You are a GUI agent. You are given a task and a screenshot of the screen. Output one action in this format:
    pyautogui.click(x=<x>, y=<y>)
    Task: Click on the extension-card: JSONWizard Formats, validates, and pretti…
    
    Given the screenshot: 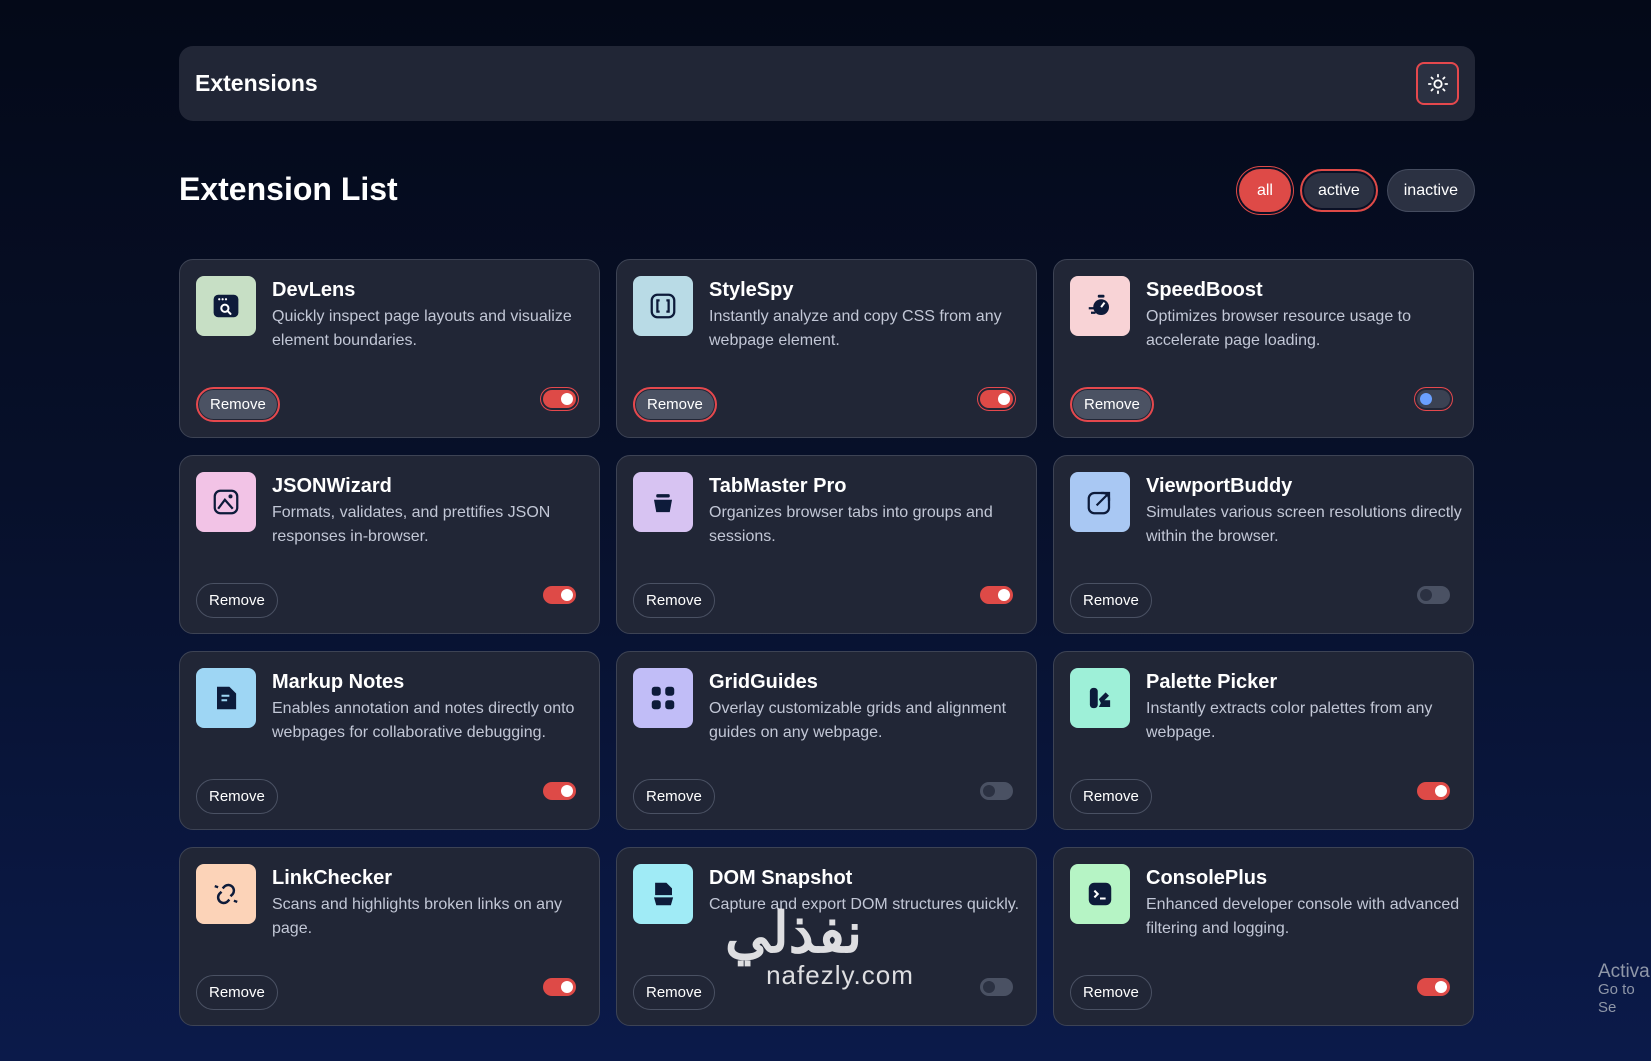 What is the action you would take?
    pyautogui.click(x=389, y=544)
    